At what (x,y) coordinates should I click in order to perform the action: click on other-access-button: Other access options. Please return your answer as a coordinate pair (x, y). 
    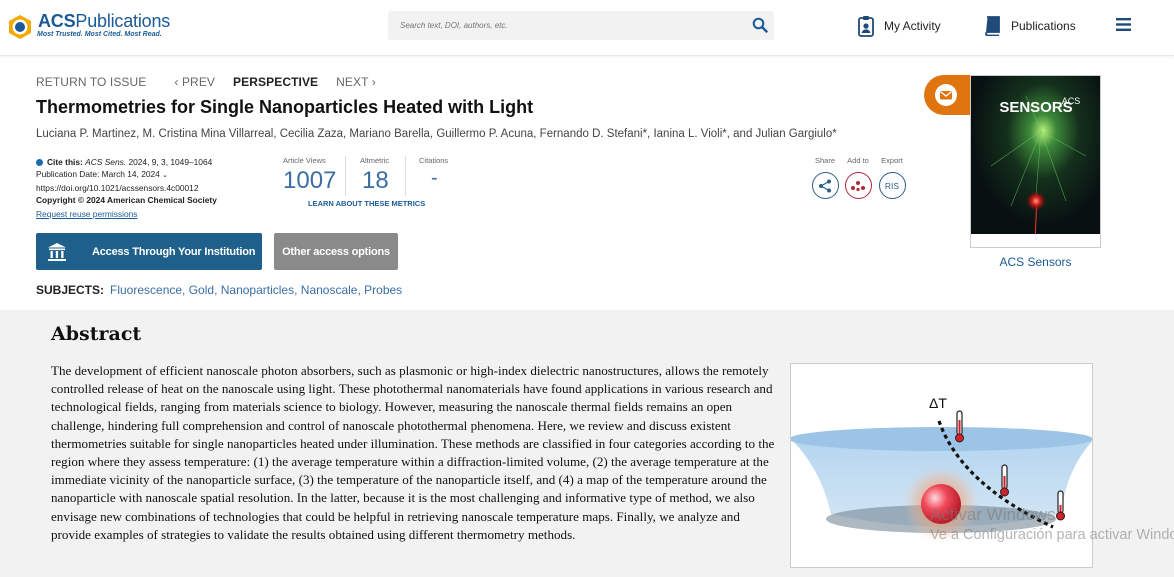
    Looking at the image, I should click on (336, 251).